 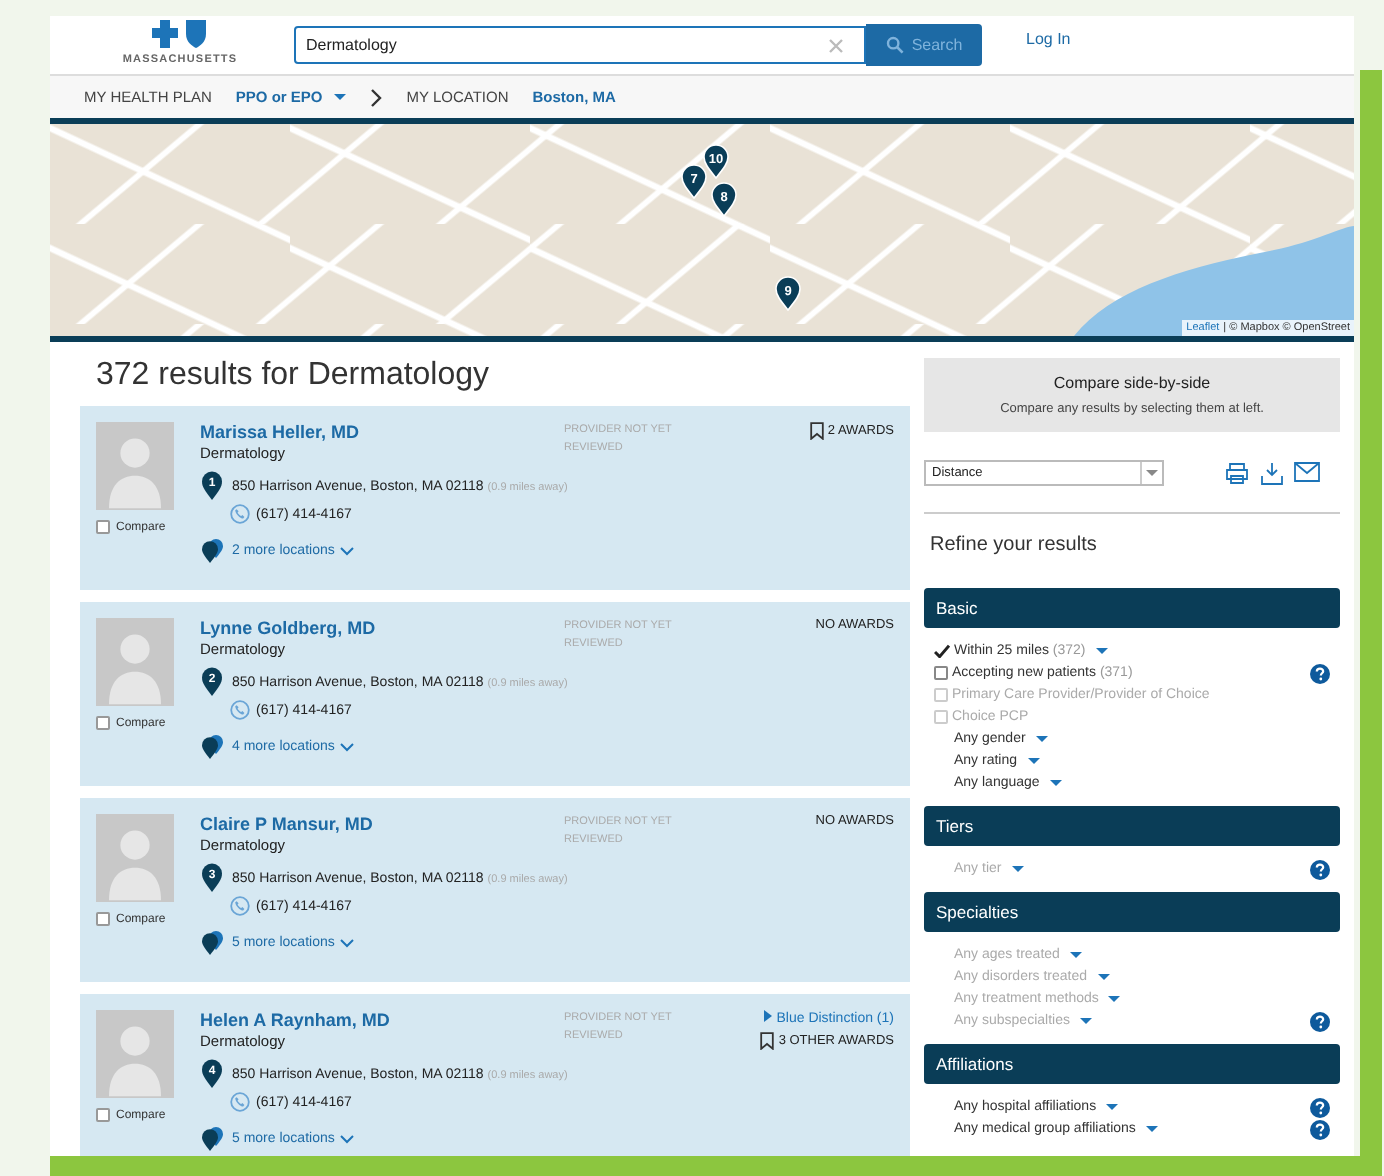 What do you see at coordinates (1014, 545) in the screenshot?
I see `refine-title: Refine your results` at bounding box center [1014, 545].